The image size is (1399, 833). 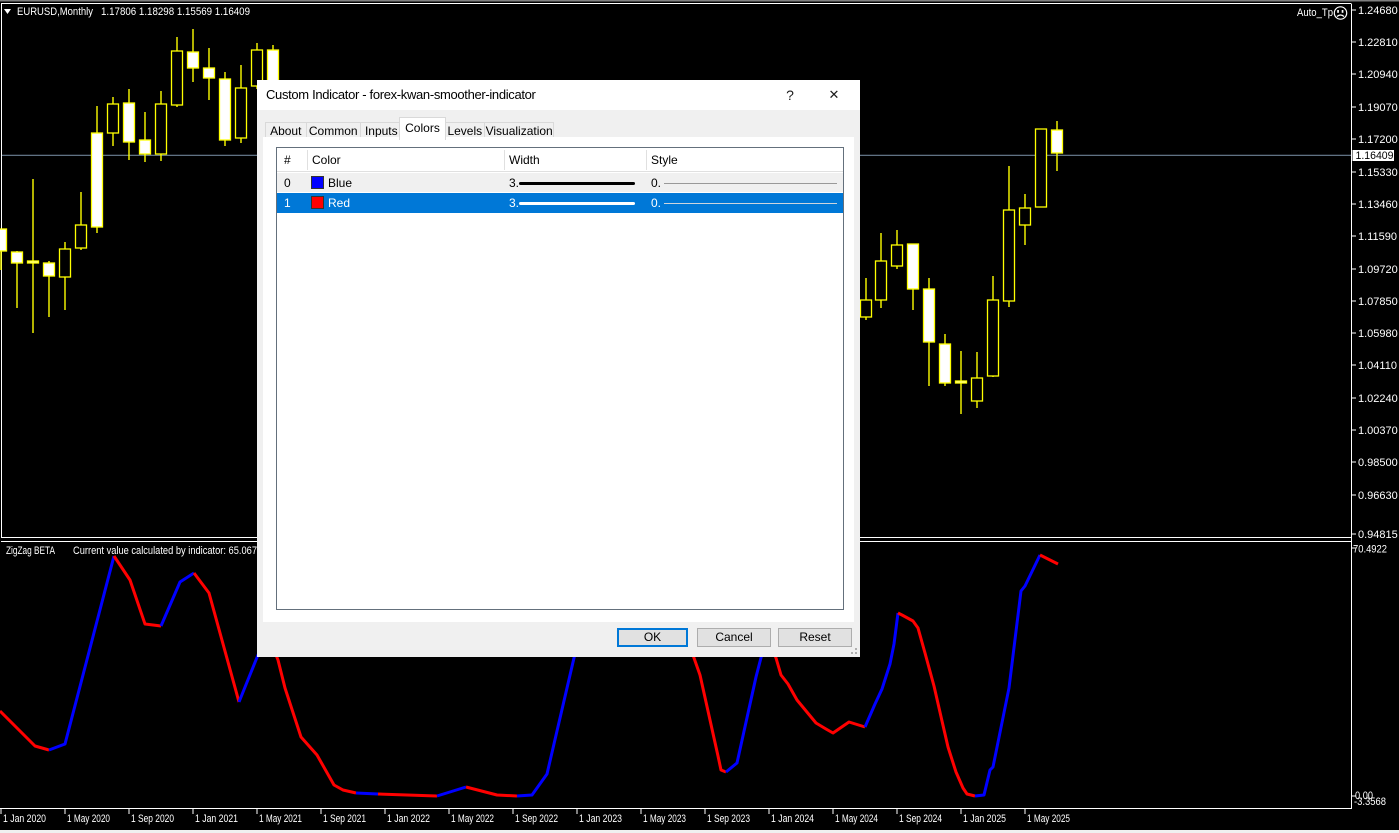 I want to click on svg-text: ZigZag BETA, so click(x=30, y=551).